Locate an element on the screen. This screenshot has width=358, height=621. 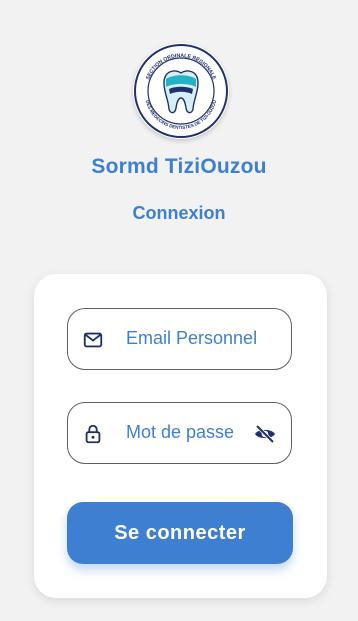
lock-icon is located at coordinates (93, 434).